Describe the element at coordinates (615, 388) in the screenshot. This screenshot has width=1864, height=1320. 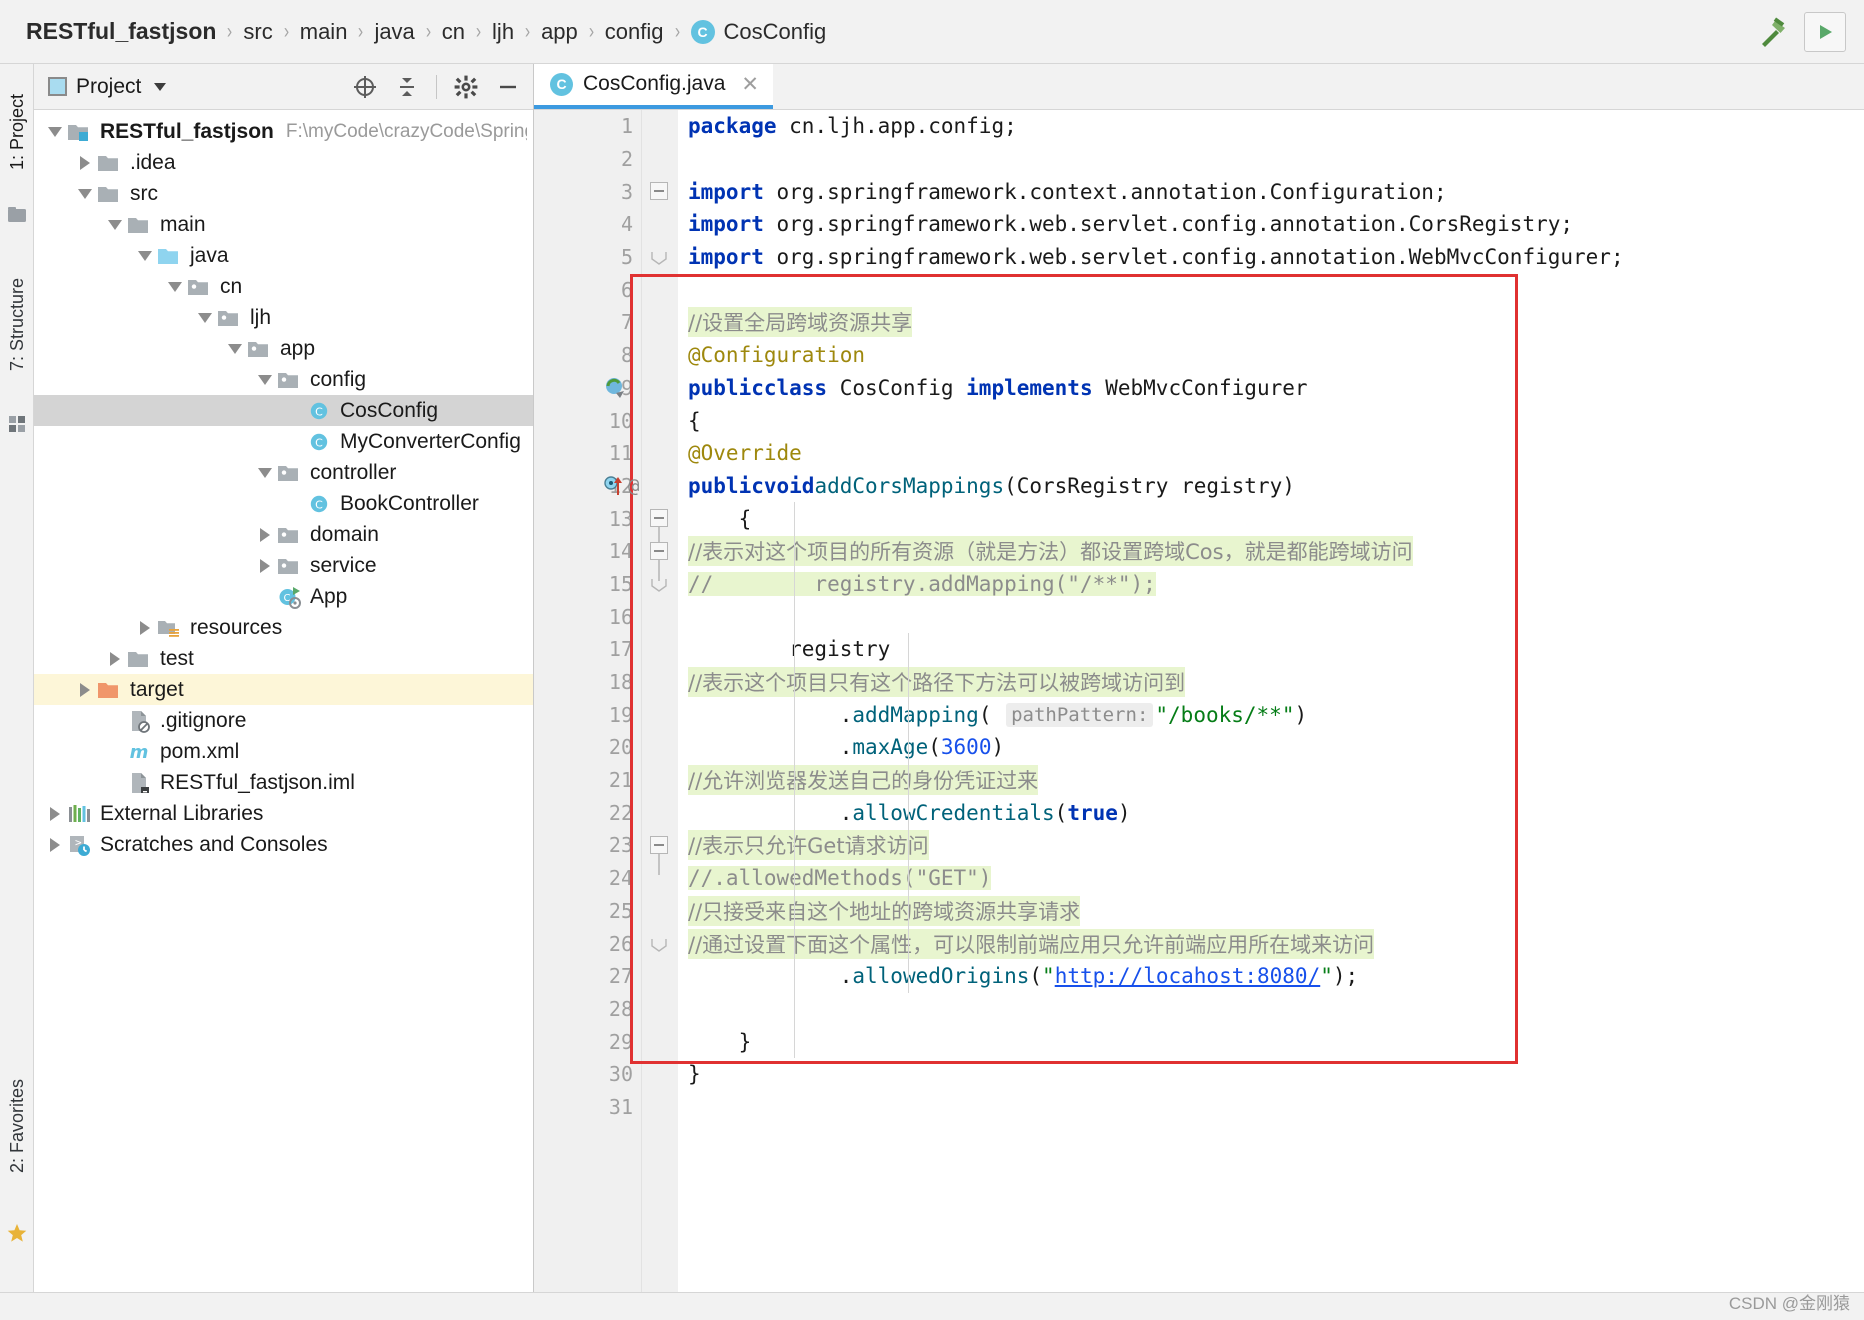
I see `spring-bean-icon` at that location.